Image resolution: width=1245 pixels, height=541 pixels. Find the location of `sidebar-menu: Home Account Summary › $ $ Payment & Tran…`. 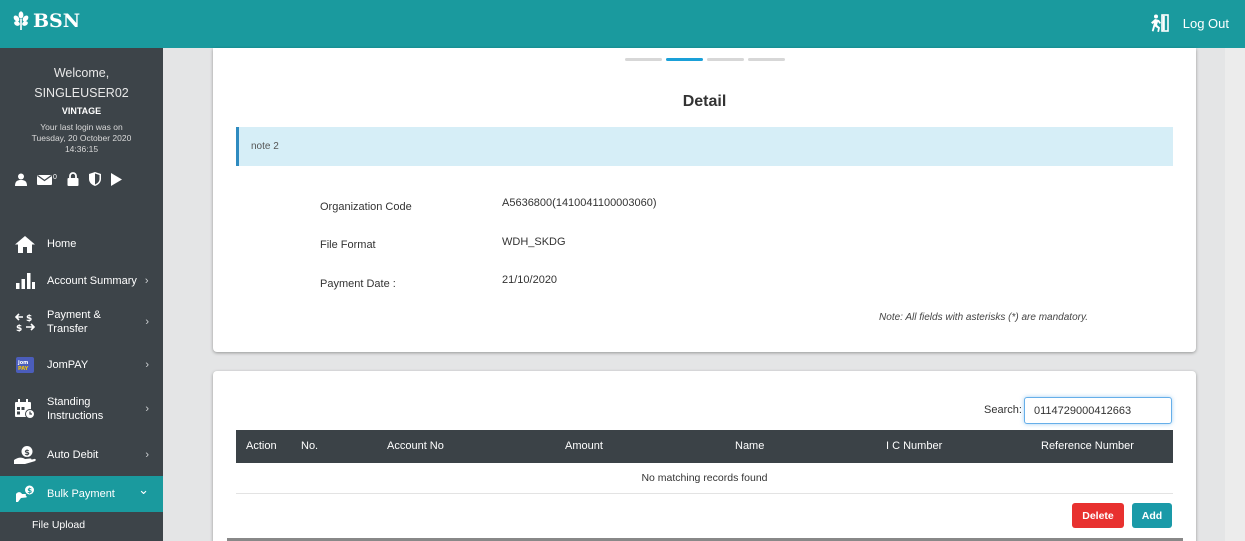

sidebar-menu: Home Account Summary › $ $ Payment & Tran… is located at coordinates (81, 378).